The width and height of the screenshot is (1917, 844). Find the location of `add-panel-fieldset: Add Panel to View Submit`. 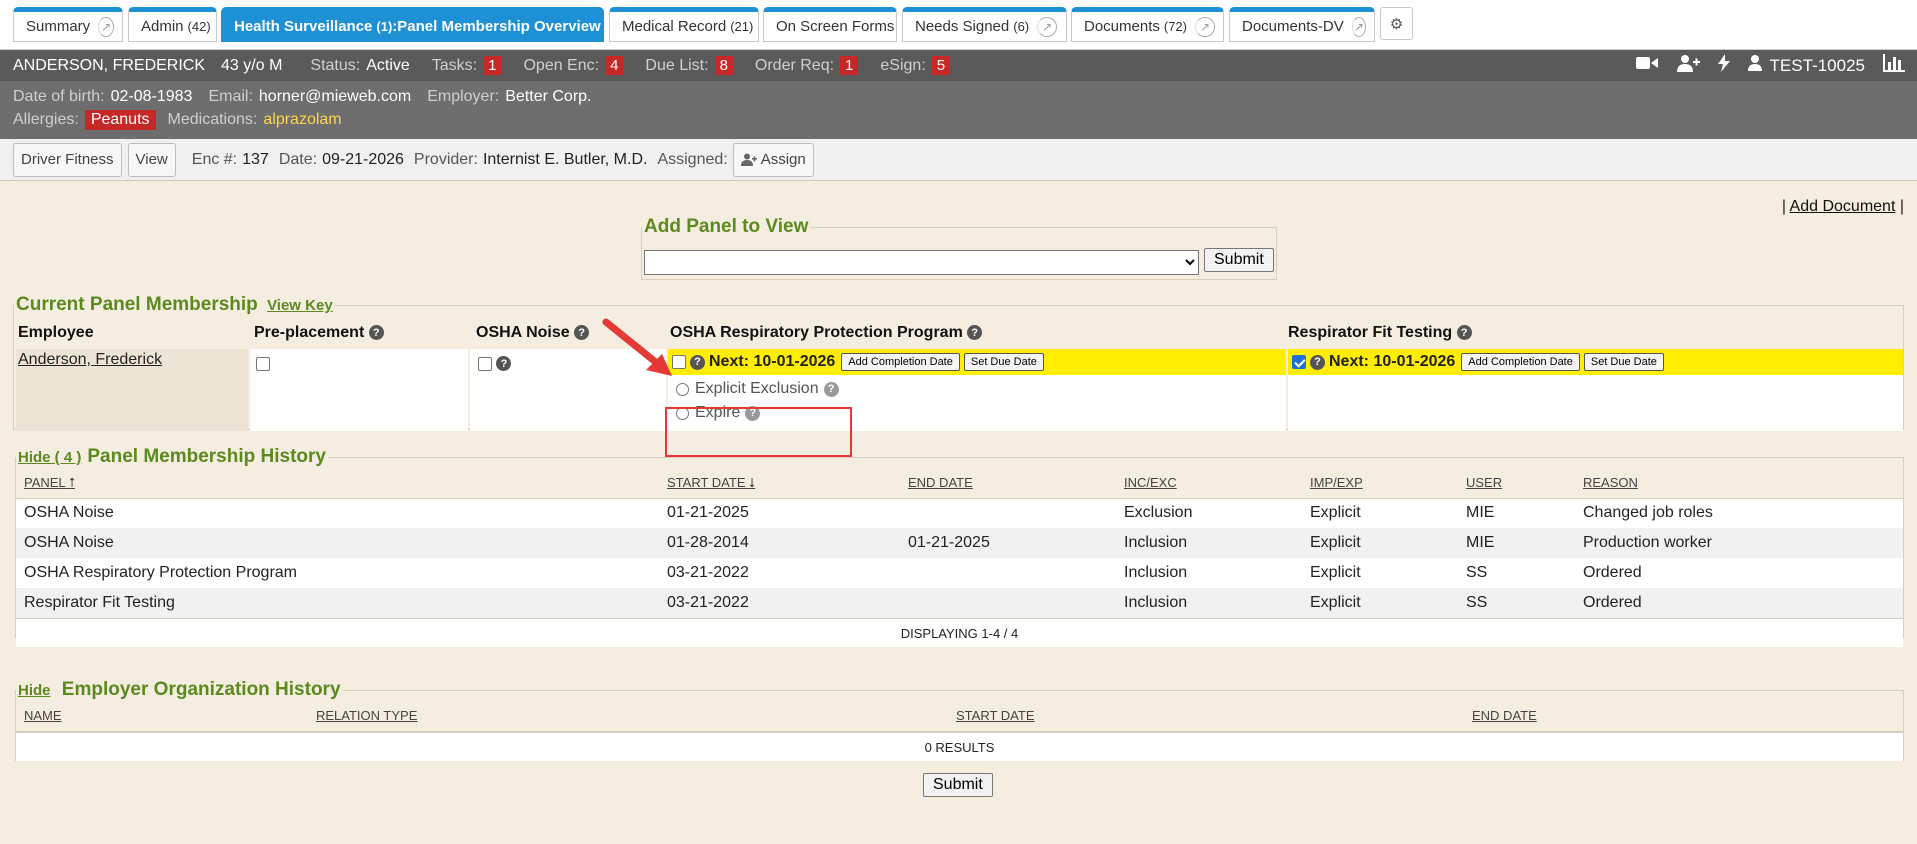

add-panel-fieldset: Add Panel to View Submit is located at coordinates (959, 248).